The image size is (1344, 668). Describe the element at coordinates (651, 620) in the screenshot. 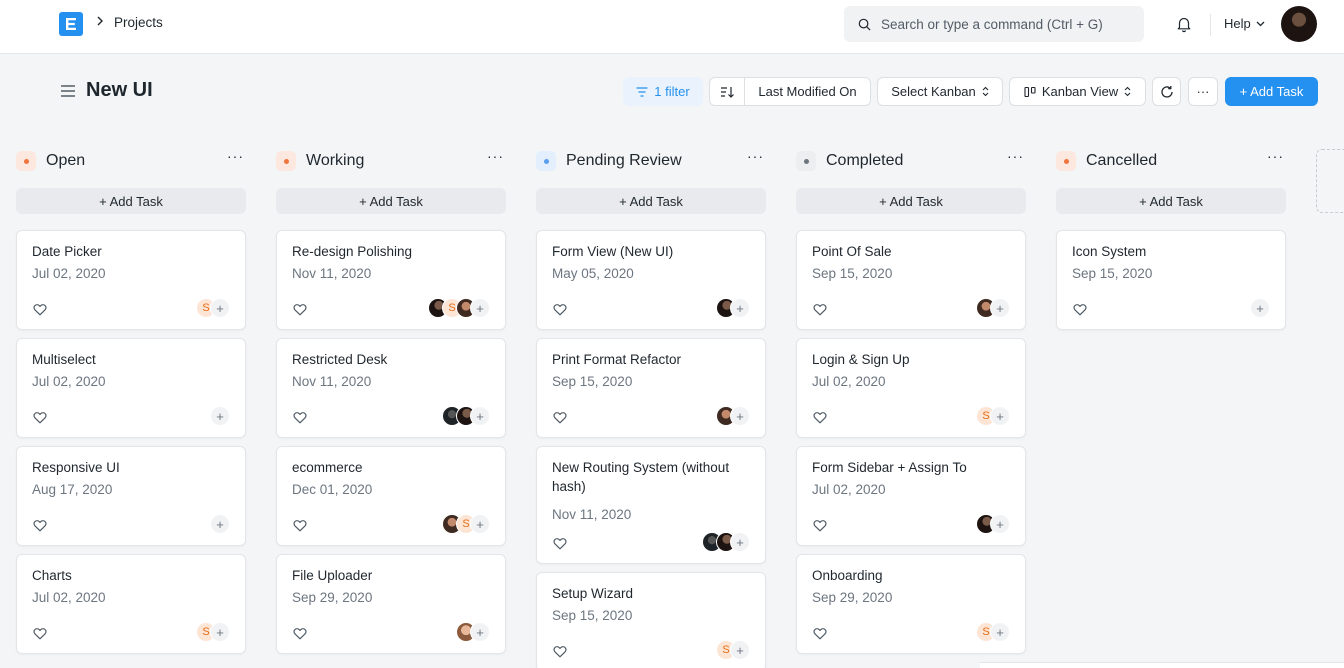

I see `task-card: Setup Wizard Sep 15, 2020 S +` at that location.